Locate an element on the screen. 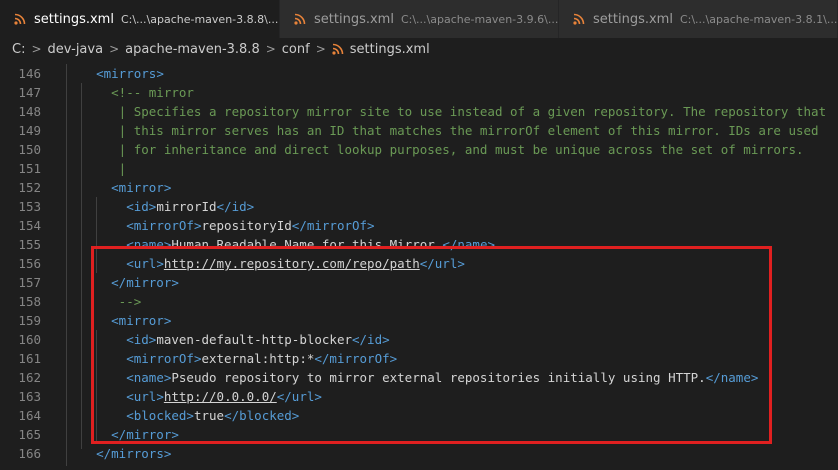  line-number: 150 is located at coordinates (29, 149).